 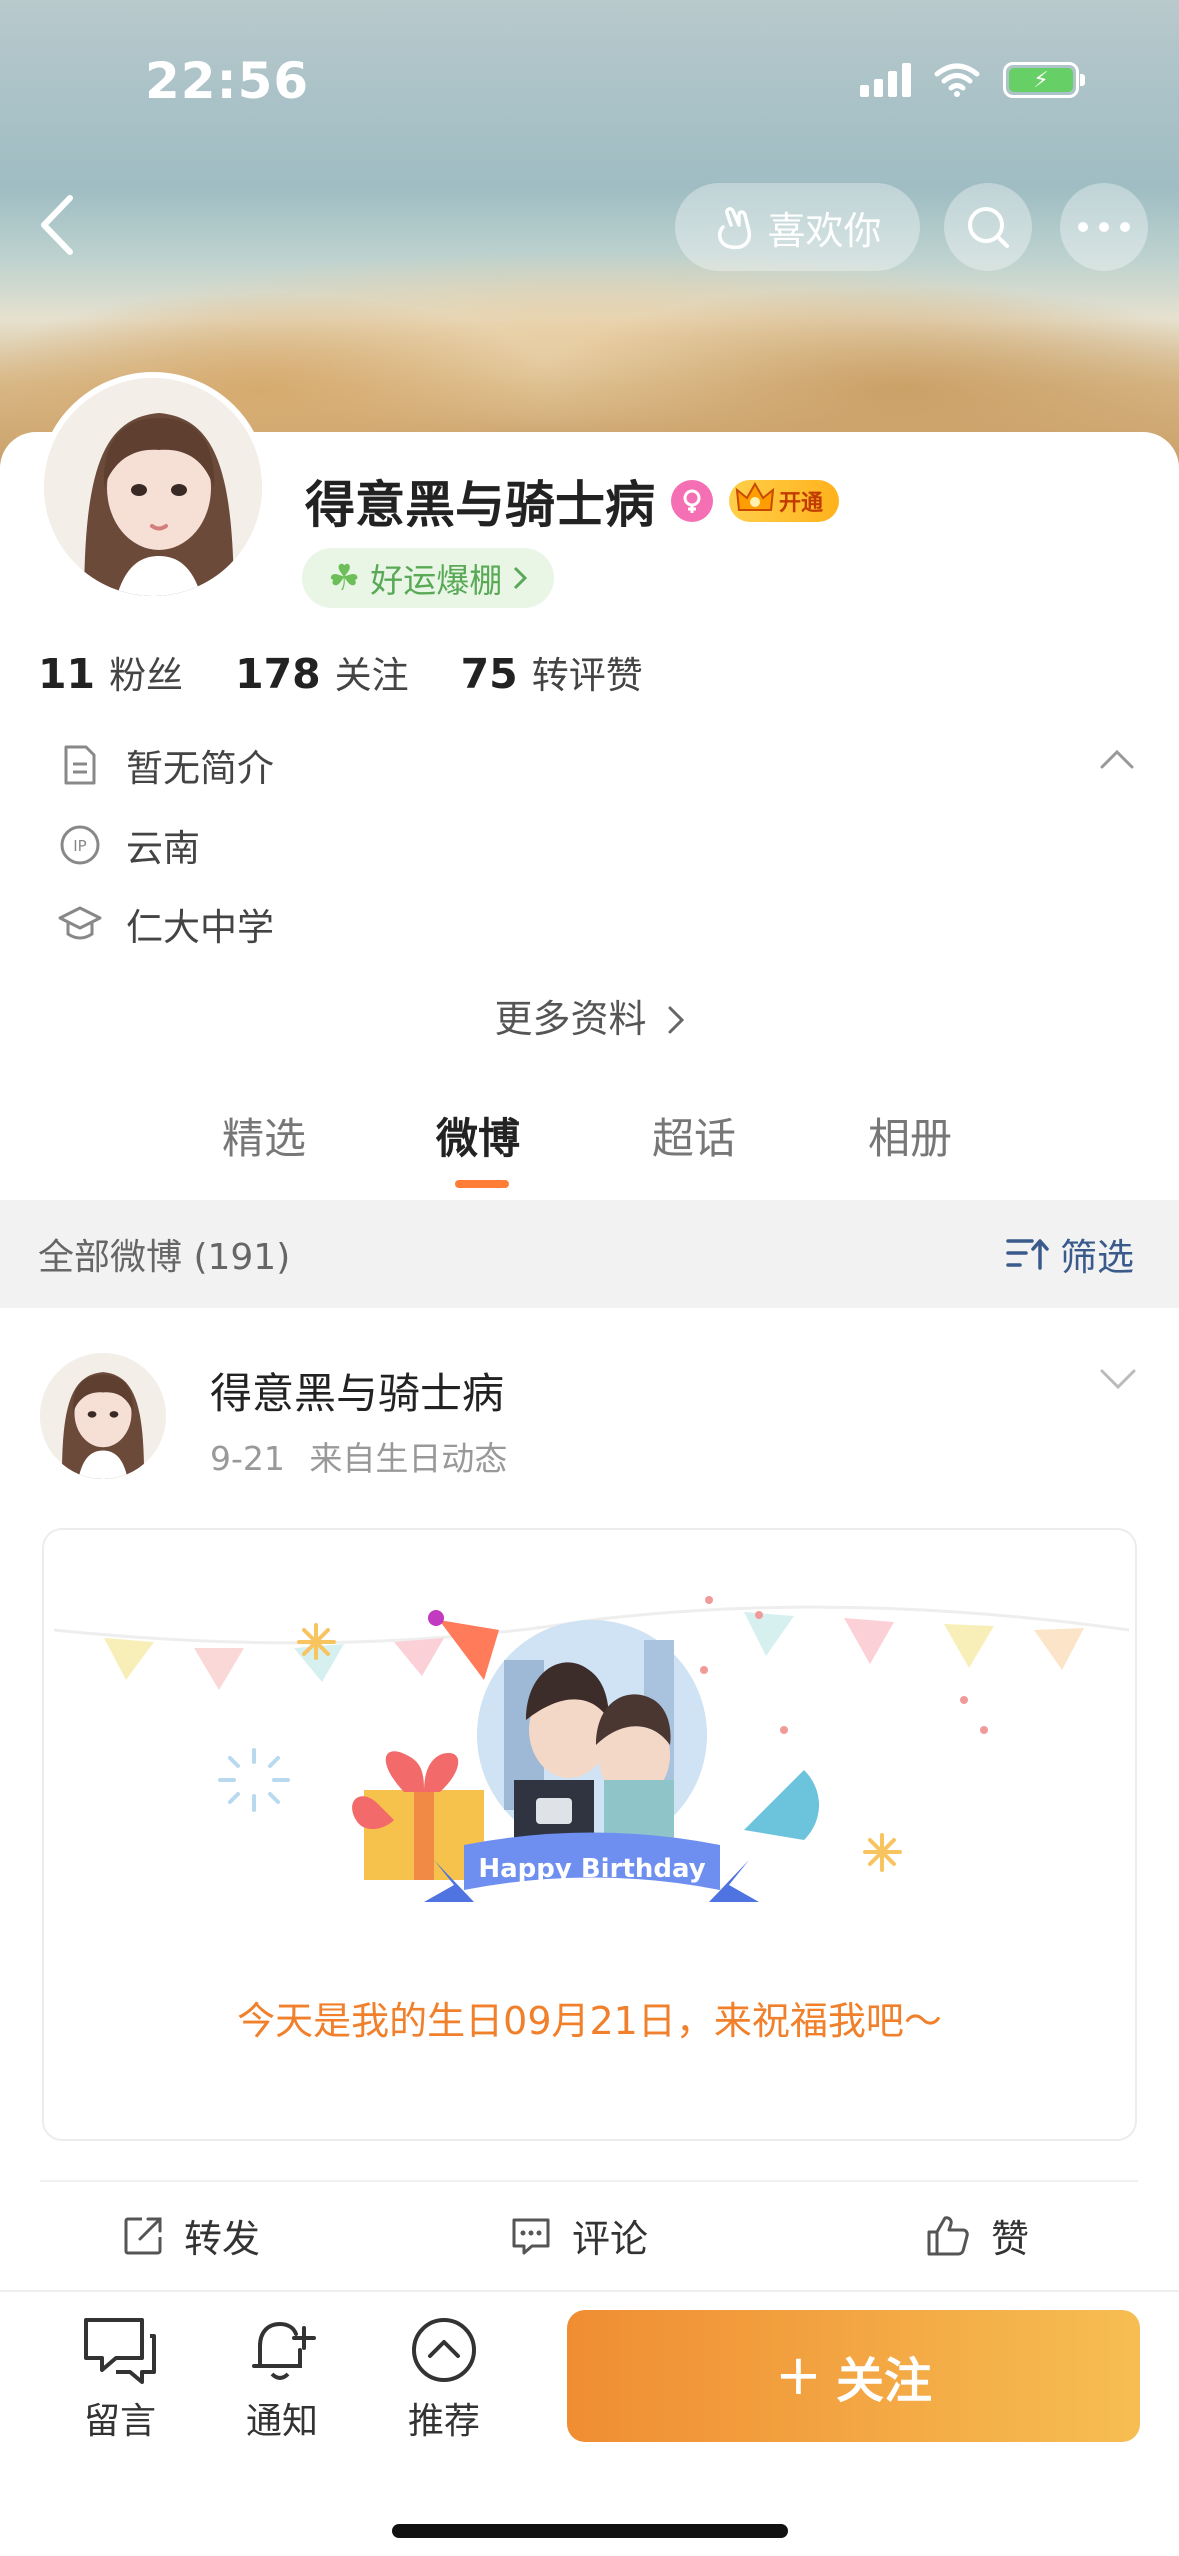 I want to click on search-icon, so click(x=988, y=227).